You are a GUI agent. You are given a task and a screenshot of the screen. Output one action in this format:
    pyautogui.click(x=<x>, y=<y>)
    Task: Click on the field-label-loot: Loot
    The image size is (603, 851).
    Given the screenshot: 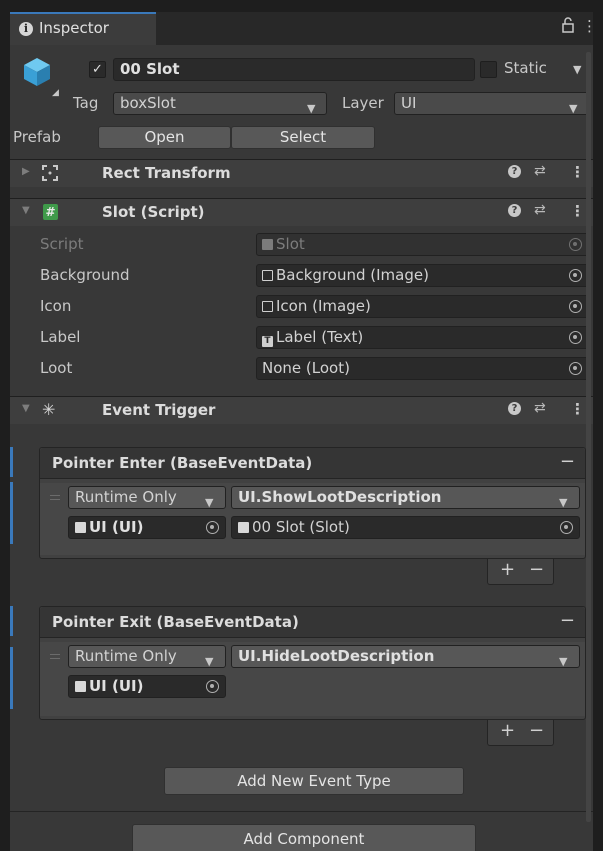 What is the action you would take?
    pyautogui.click(x=56, y=368)
    